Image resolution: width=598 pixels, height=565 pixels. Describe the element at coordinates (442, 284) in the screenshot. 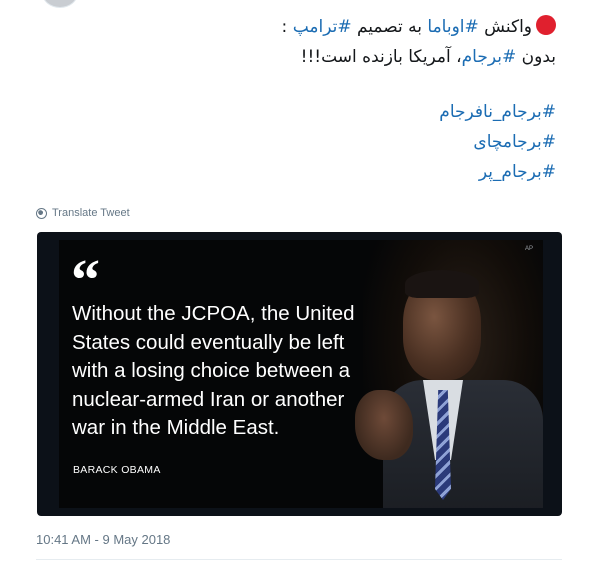

I see `hair-shape` at that location.